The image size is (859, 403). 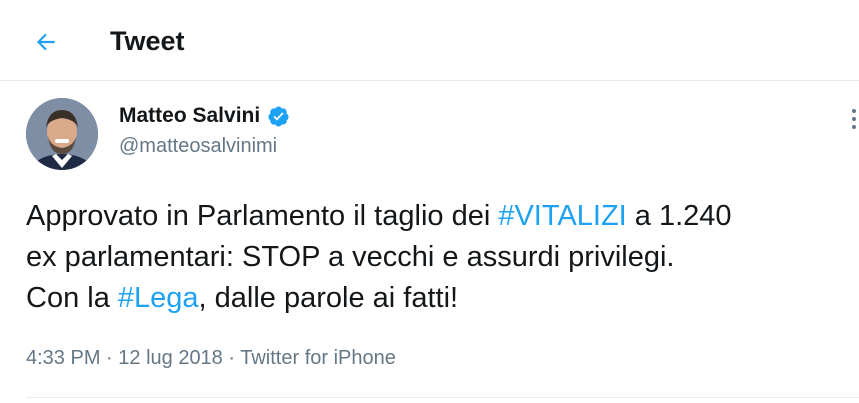 I want to click on hashtag-lega: #Lega, so click(x=158, y=298).